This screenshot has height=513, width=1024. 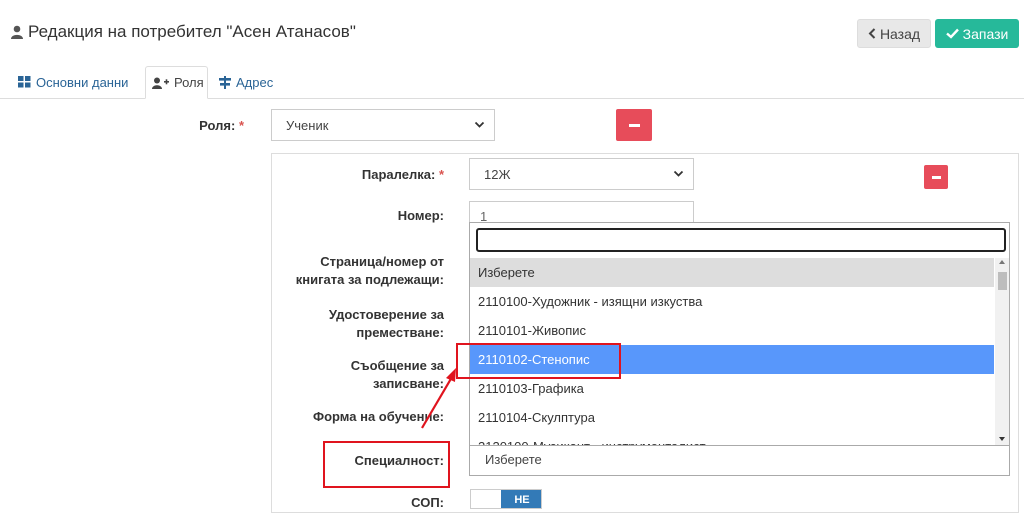 What do you see at coordinates (189, 82) in the screenshot?
I see `tab-role-label: Роля` at bounding box center [189, 82].